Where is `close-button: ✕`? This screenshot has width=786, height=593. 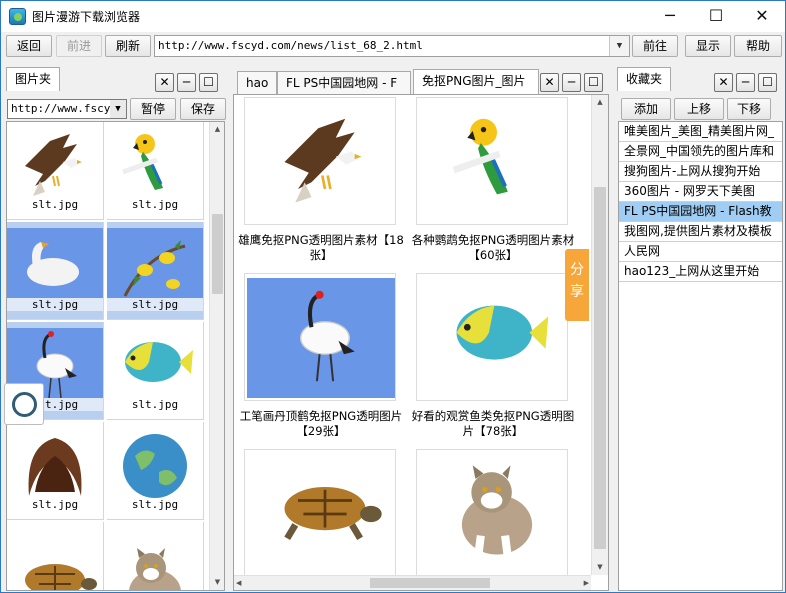 close-button: ✕ is located at coordinates (762, 16).